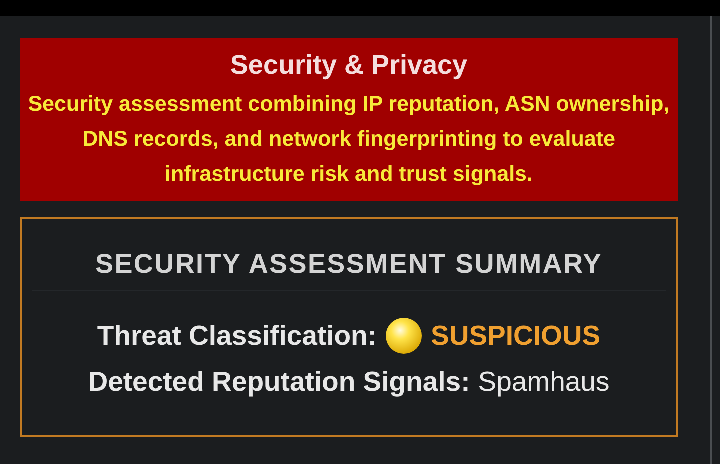  Describe the element at coordinates (349, 270) in the screenshot. I see `summary-heading: SECURITY ASSESSMENT SUMMARY` at that location.